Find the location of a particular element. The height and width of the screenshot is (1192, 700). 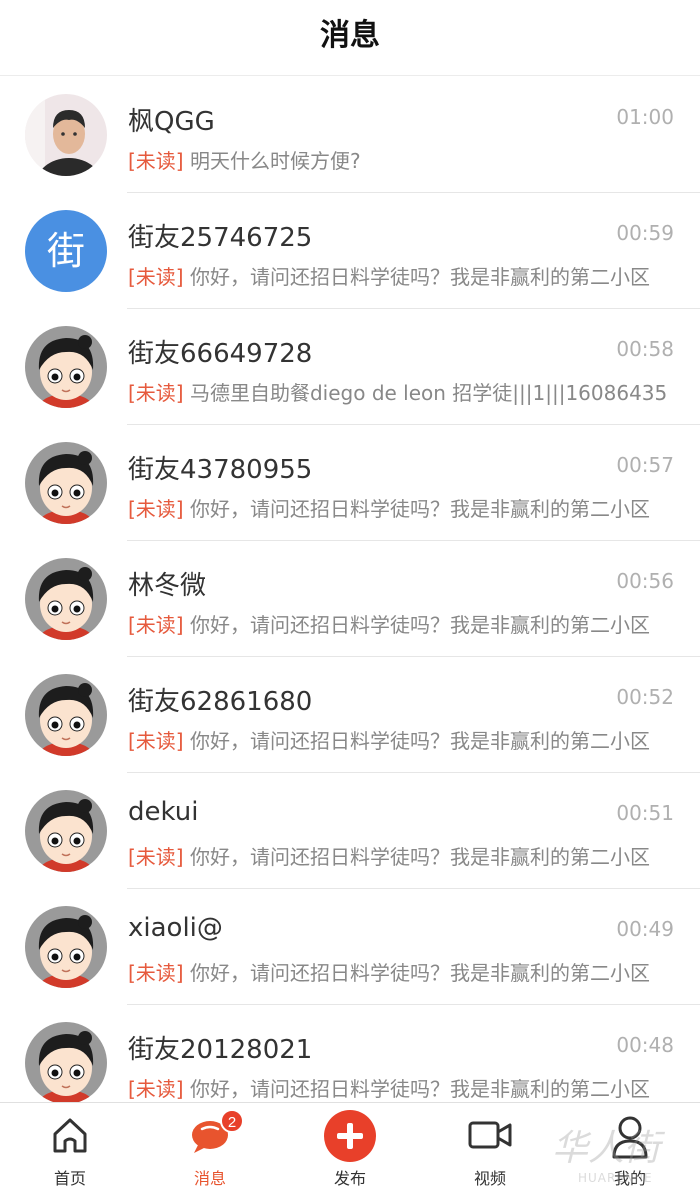

tab-messages: 2 消息 is located at coordinates (210, 1147).